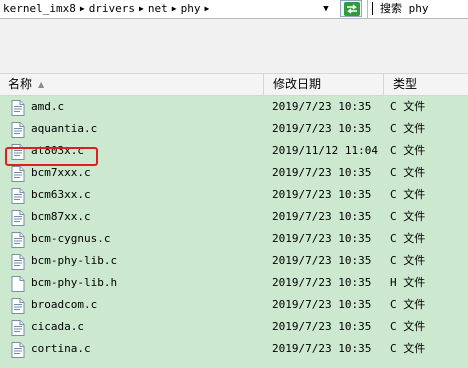 This screenshot has height=368, width=468. I want to click on address-bar: kernel_imx8 ▶ drivers ▶ net ▶ phy ▶ ▼ 搜索 phy, so click(234, 9).